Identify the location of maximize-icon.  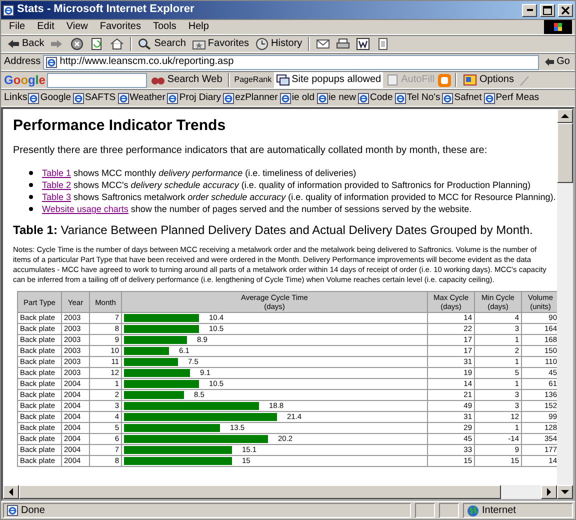
(547, 10).